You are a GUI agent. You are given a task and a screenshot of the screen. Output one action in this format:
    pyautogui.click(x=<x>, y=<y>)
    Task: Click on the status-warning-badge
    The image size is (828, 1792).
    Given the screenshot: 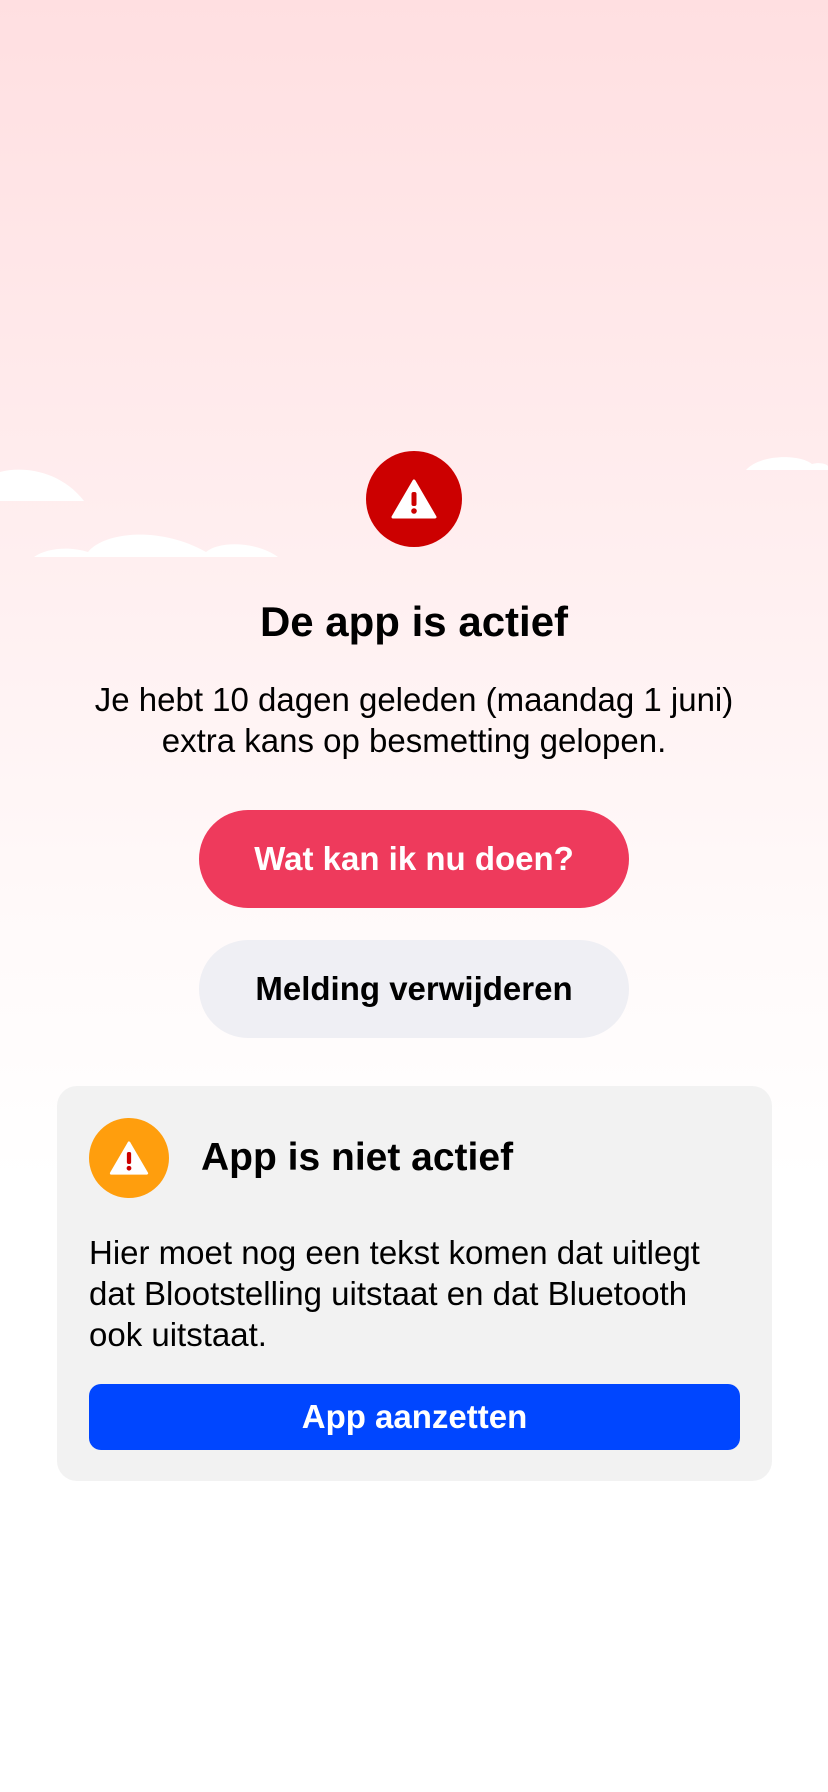 What is the action you would take?
    pyautogui.click(x=129, y=1158)
    